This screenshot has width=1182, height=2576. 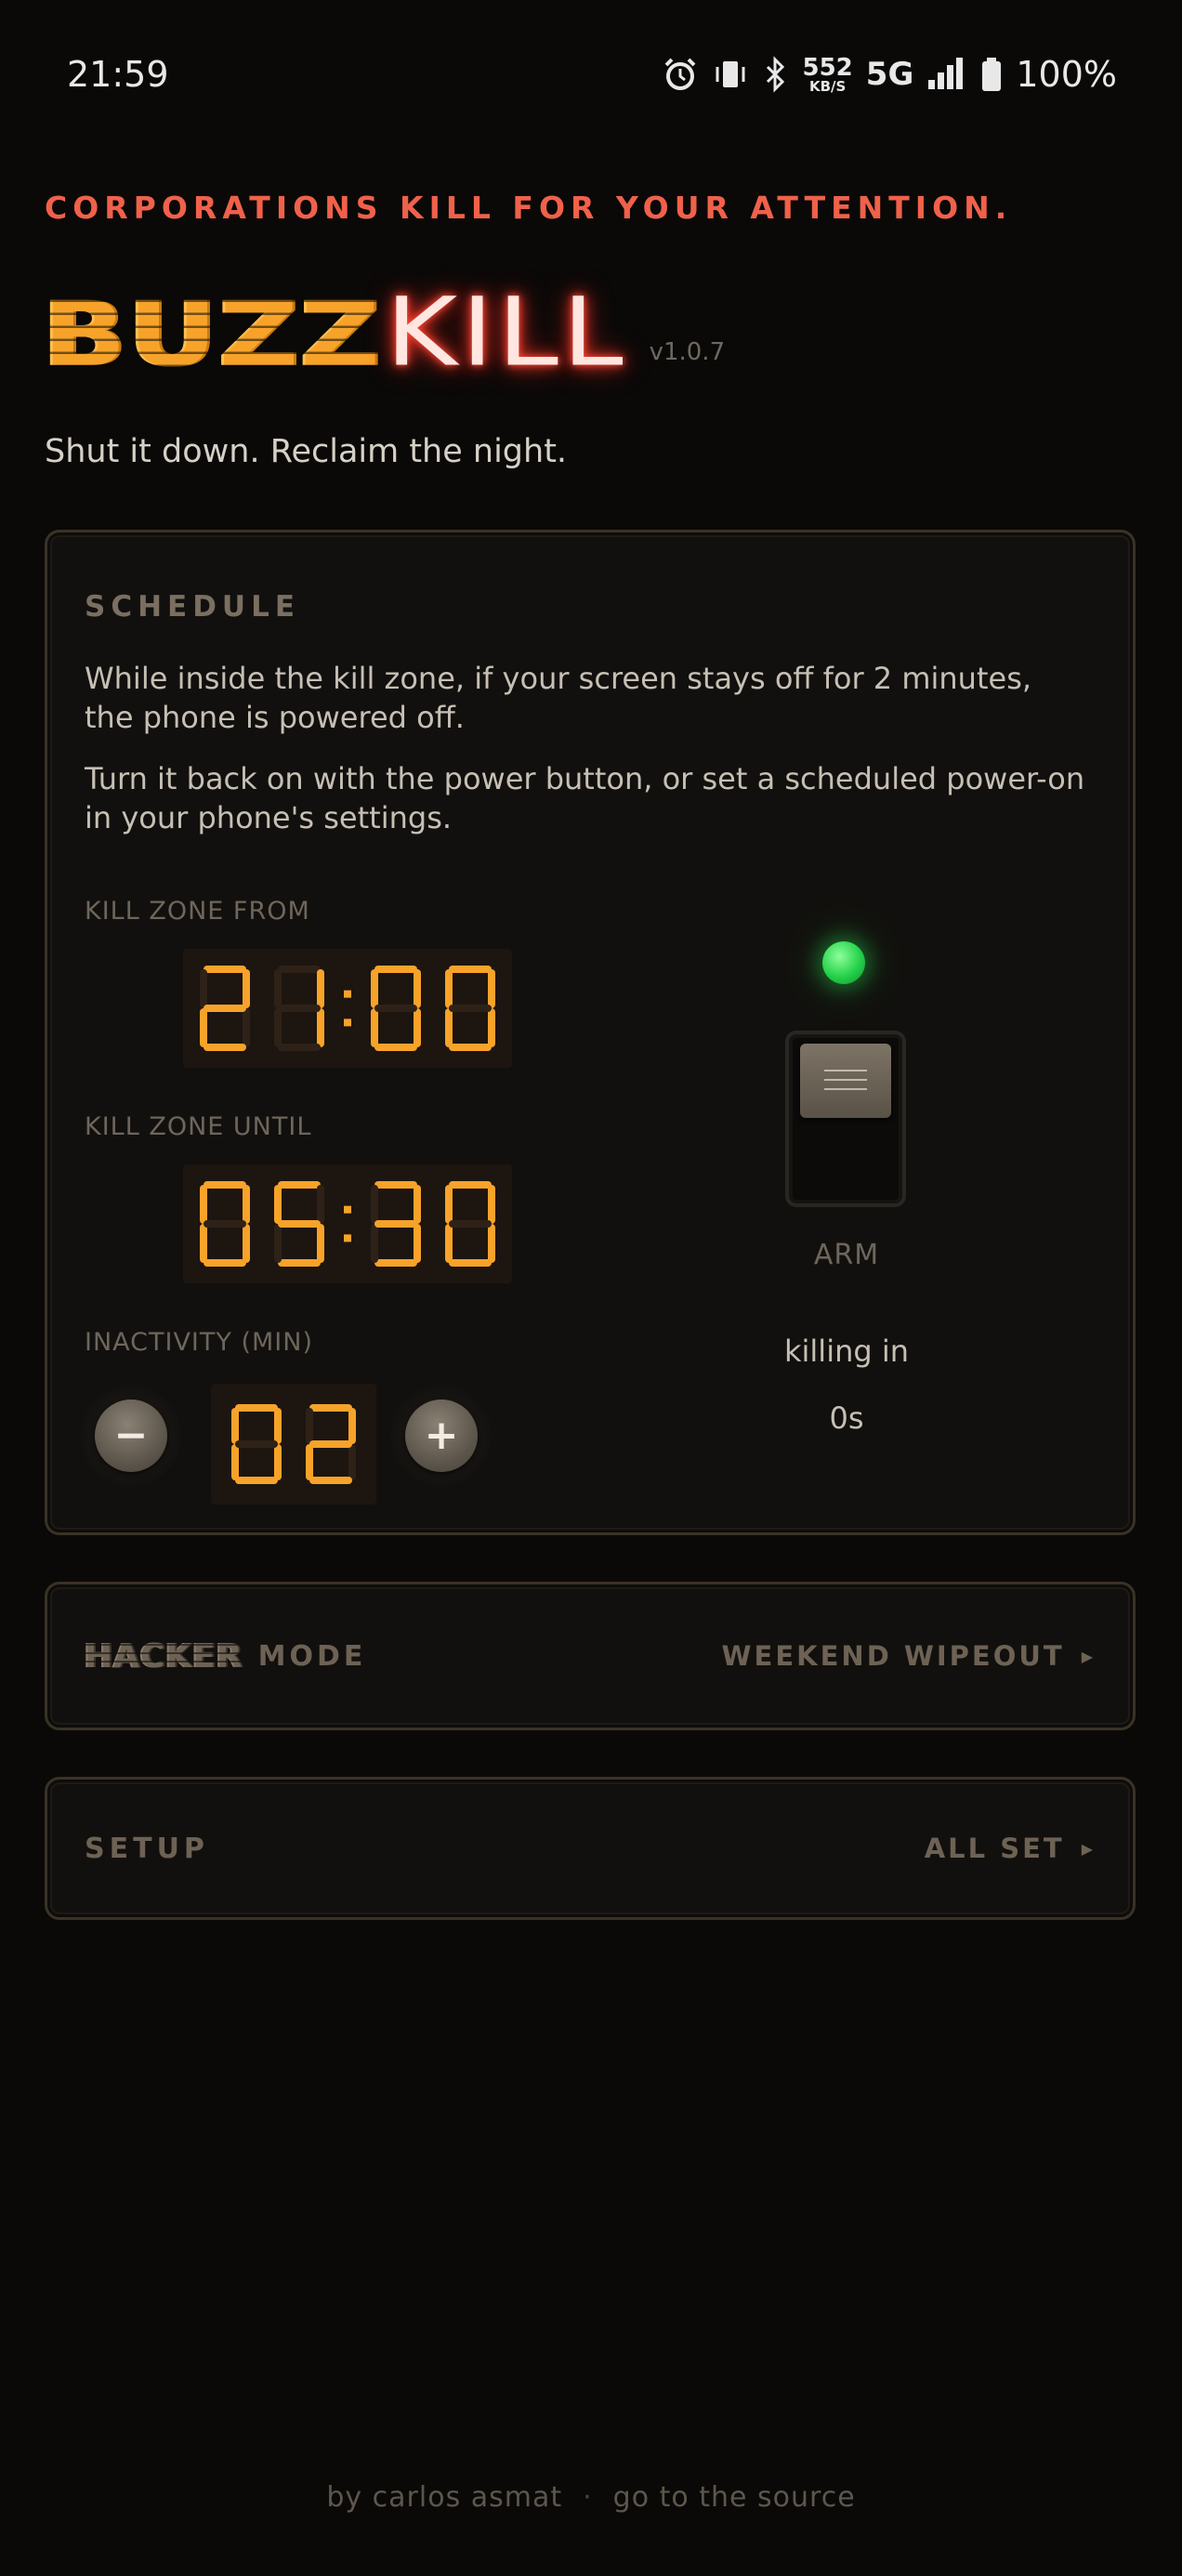 I want to click on killing-in-label: killing in, so click(x=846, y=1351).